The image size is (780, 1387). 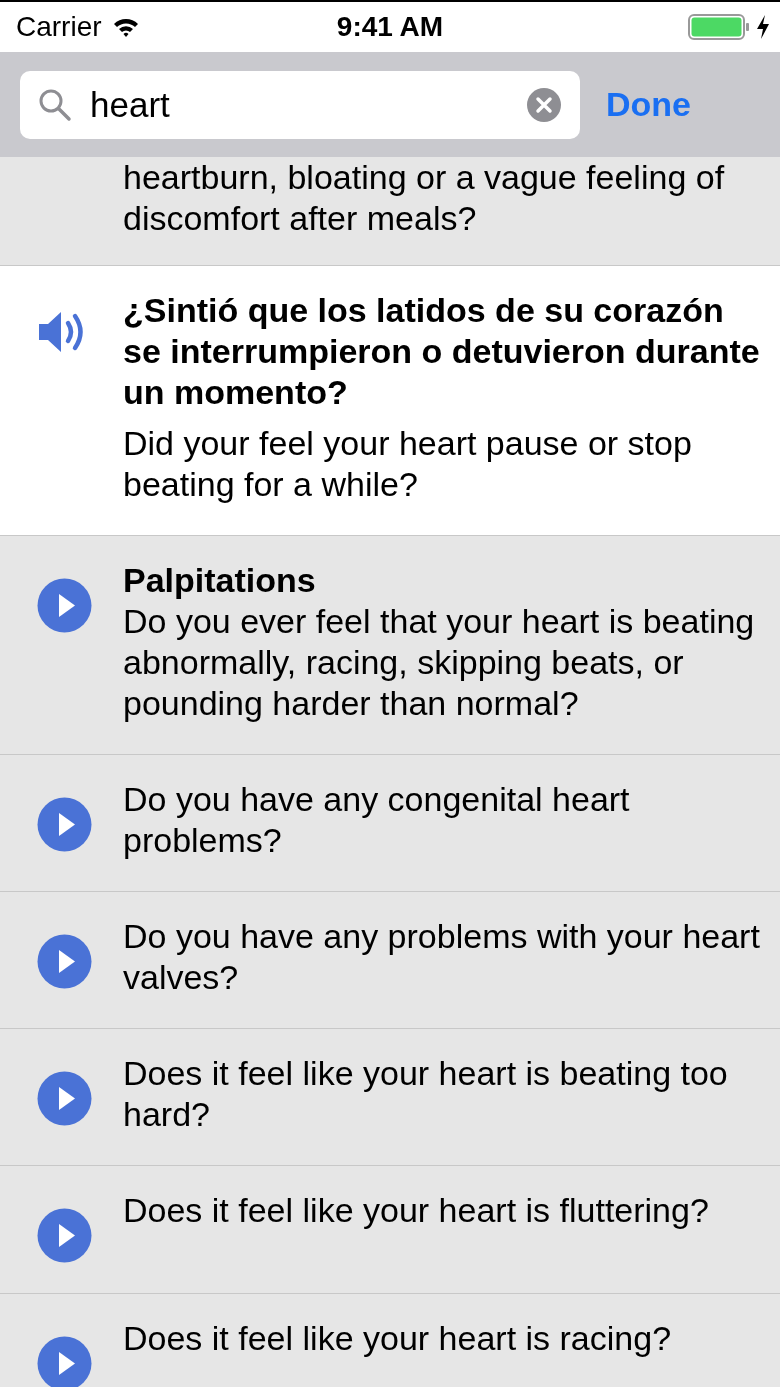 I want to click on question-text: Do you ever feel that your heart is beating abnormally, racing, skipping beats, or pounding harder than normal?, so click(x=439, y=662).